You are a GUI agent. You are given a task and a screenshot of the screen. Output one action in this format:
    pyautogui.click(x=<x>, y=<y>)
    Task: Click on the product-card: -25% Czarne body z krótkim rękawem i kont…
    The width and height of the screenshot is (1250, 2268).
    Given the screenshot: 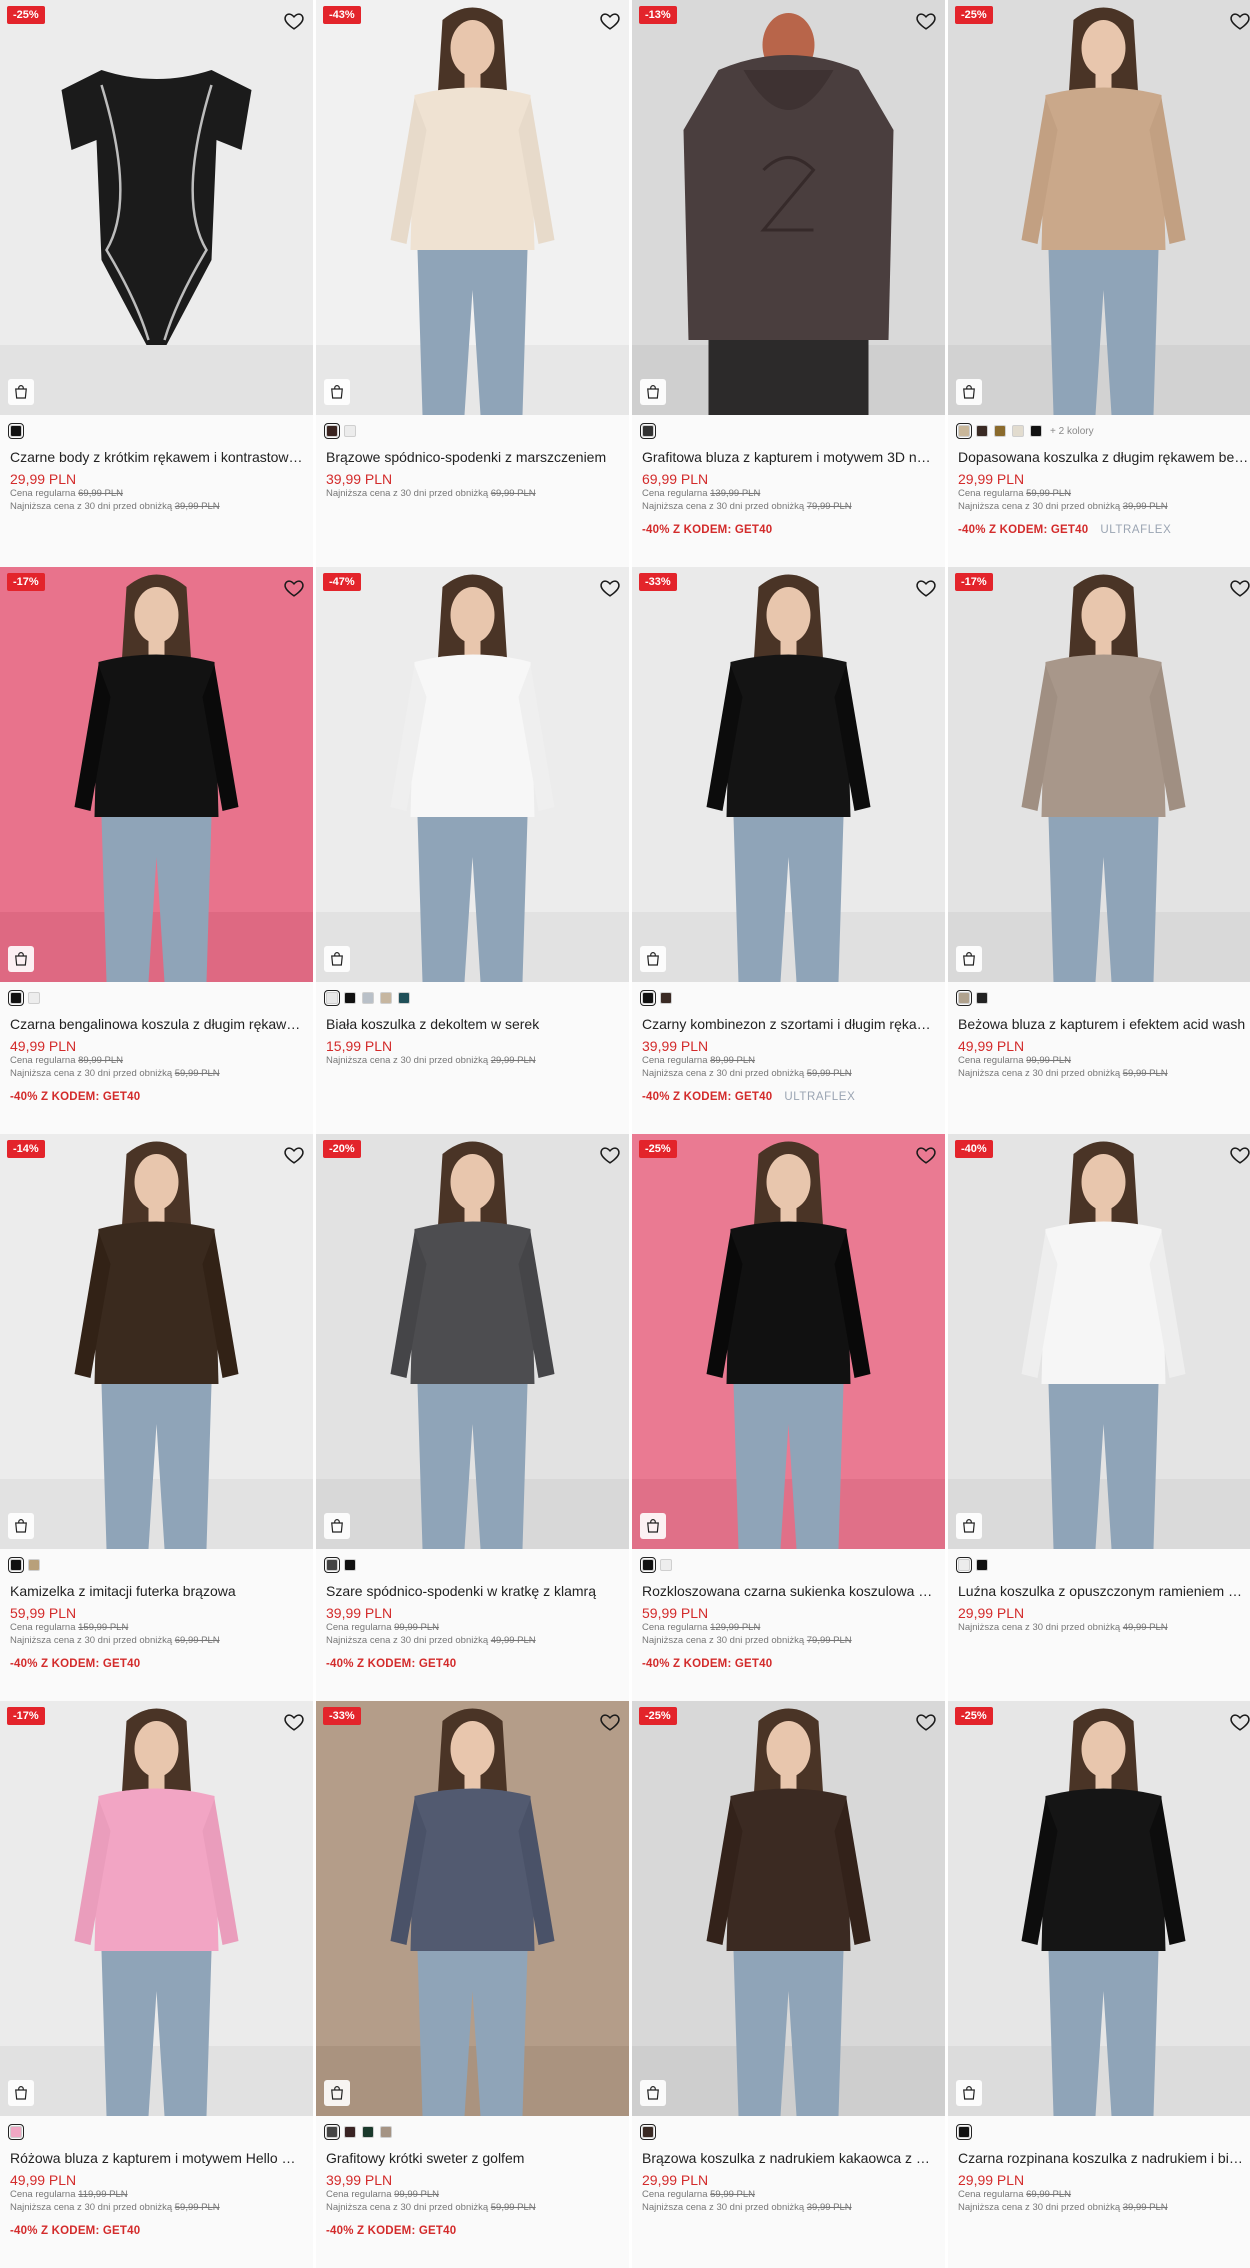 What is the action you would take?
    pyautogui.click(x=156, y=283)
    